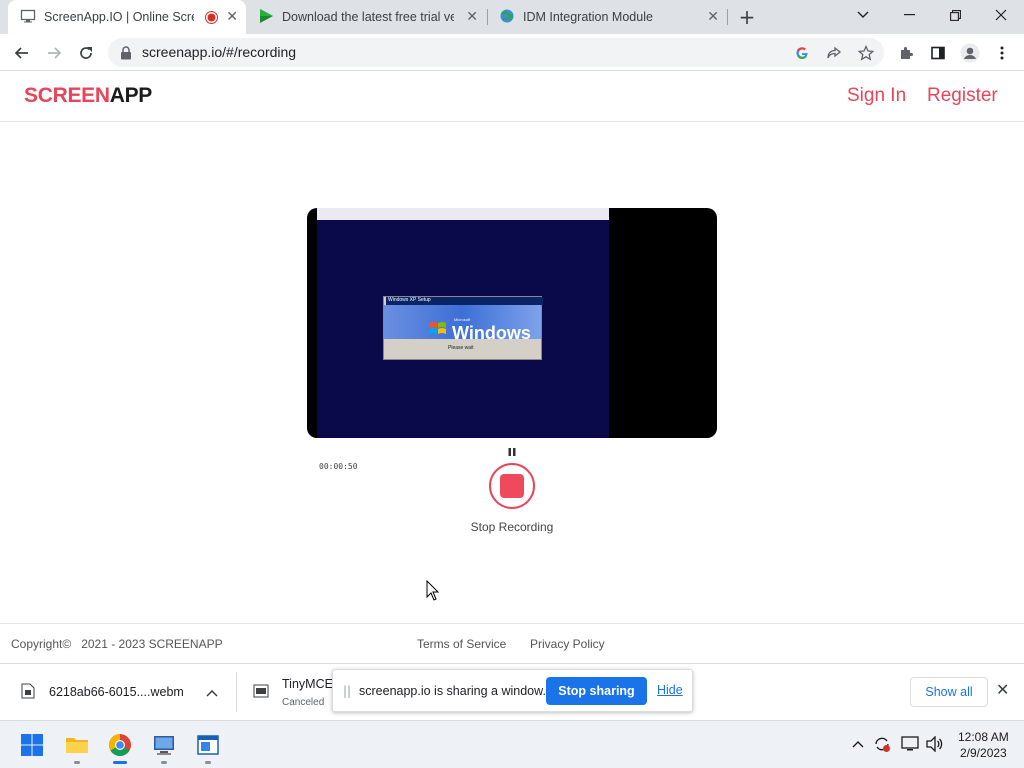  I want to click on stop-recording-button, so click(512, 486).